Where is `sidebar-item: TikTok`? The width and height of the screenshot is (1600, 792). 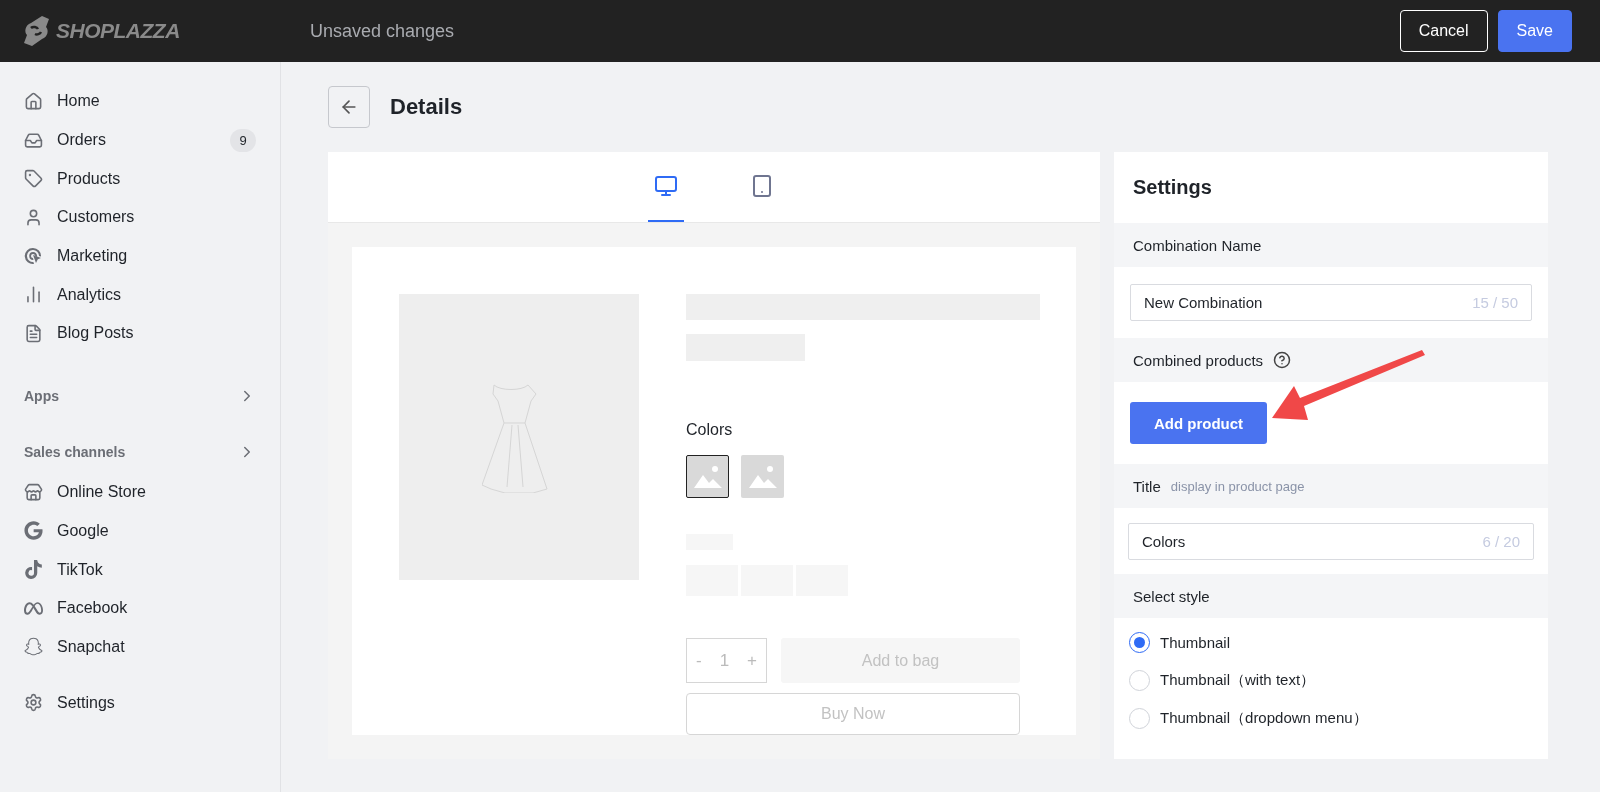
sidebar-item: TikTok is located at coordinates (140, 569).